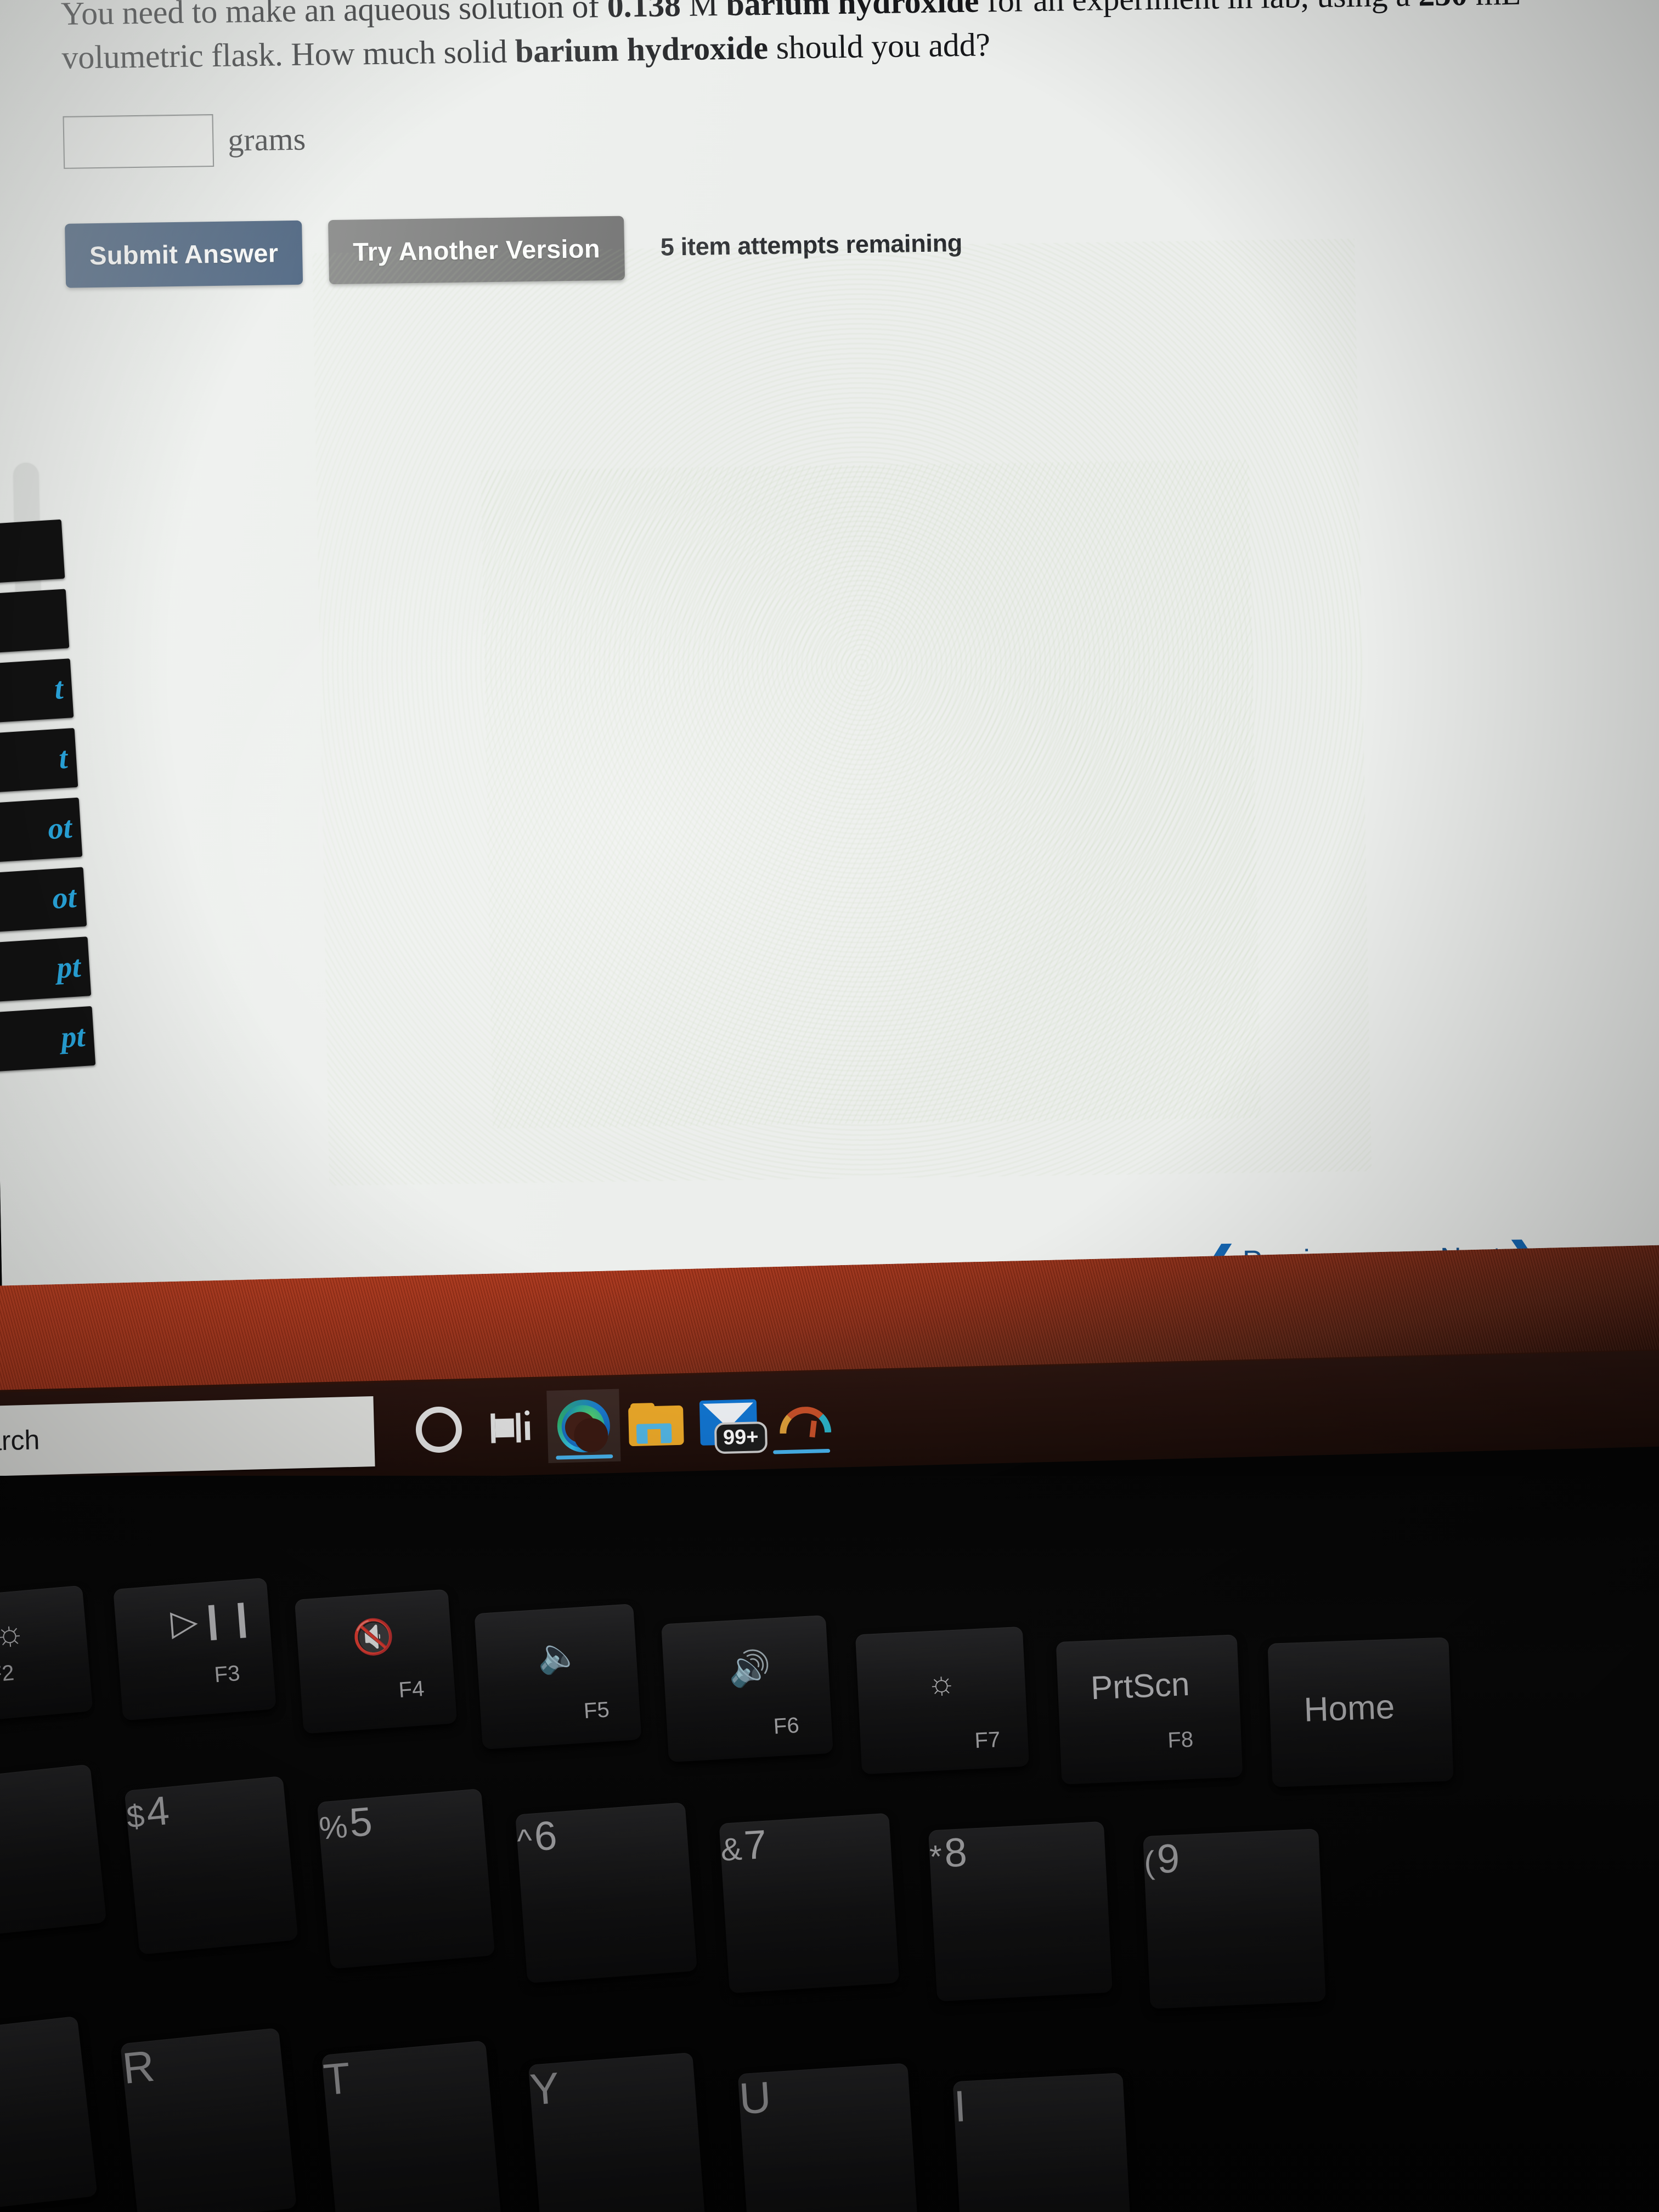 The image size is (1659, 2212). Describe the element at coordinates (786, 1726) in the screenshot. I see `key-f6-label: F6` at that location.